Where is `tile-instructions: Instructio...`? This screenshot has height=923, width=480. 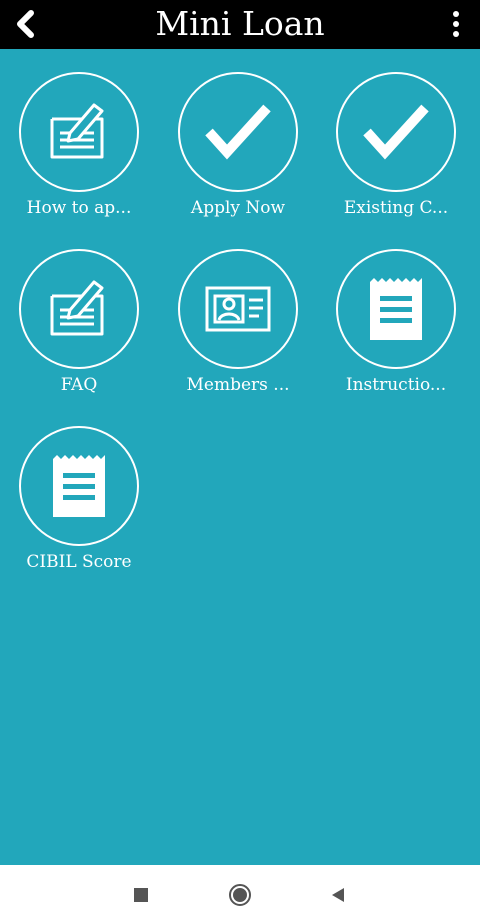
tile-instructions: Instructio... is located at coordinates (396, 310).